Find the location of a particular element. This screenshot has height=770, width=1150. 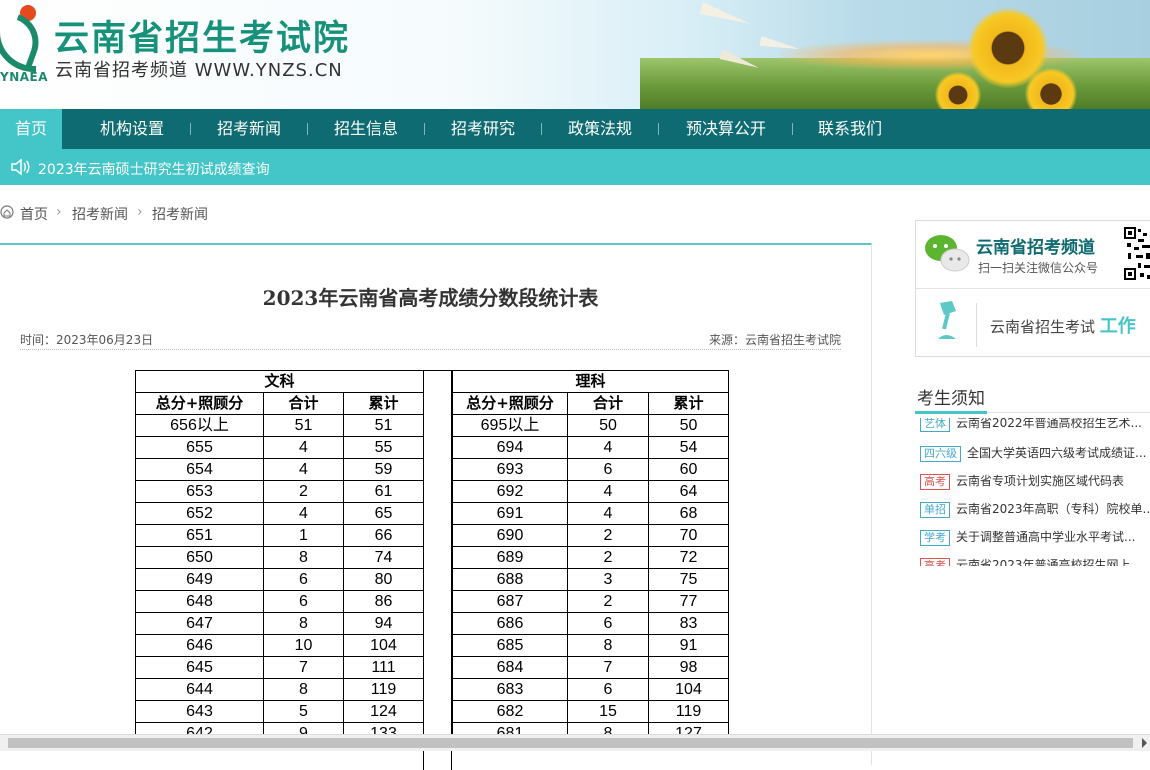

cum-cell: 61 is located at coordinates (383, 491).